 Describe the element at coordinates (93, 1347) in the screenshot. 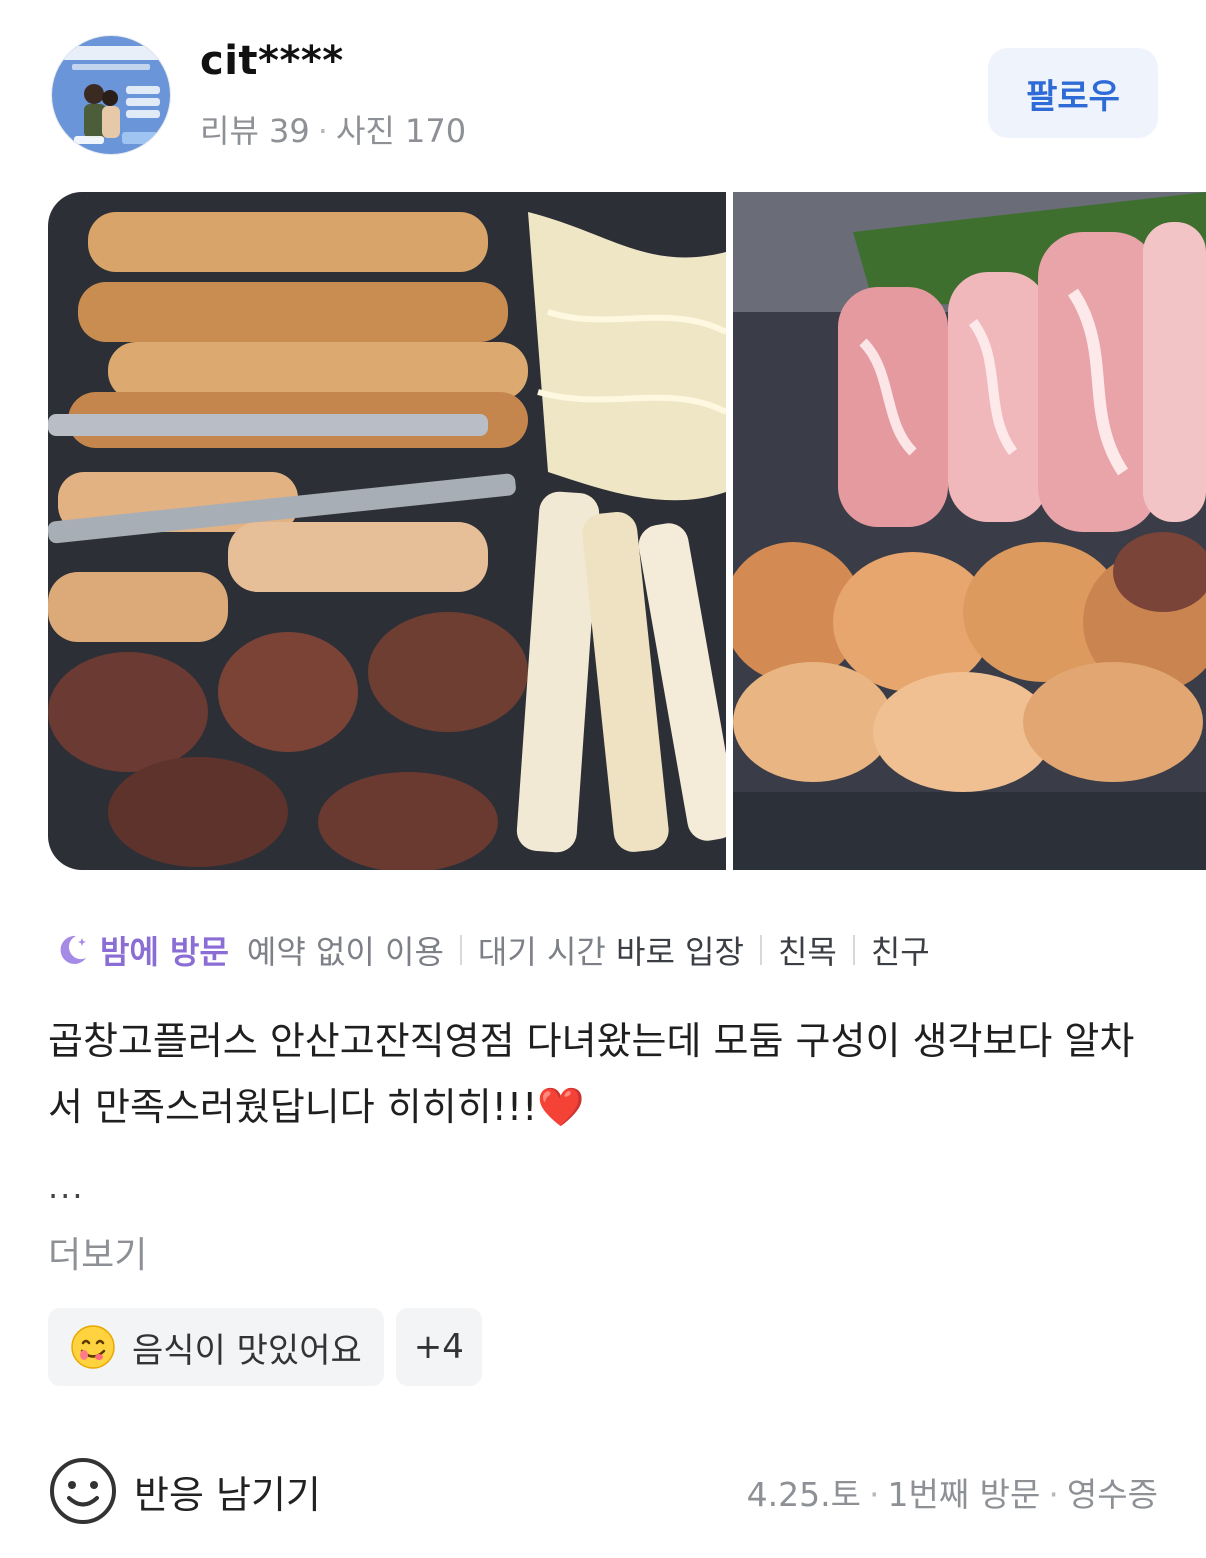

I see `yum-face-icon` at that location.